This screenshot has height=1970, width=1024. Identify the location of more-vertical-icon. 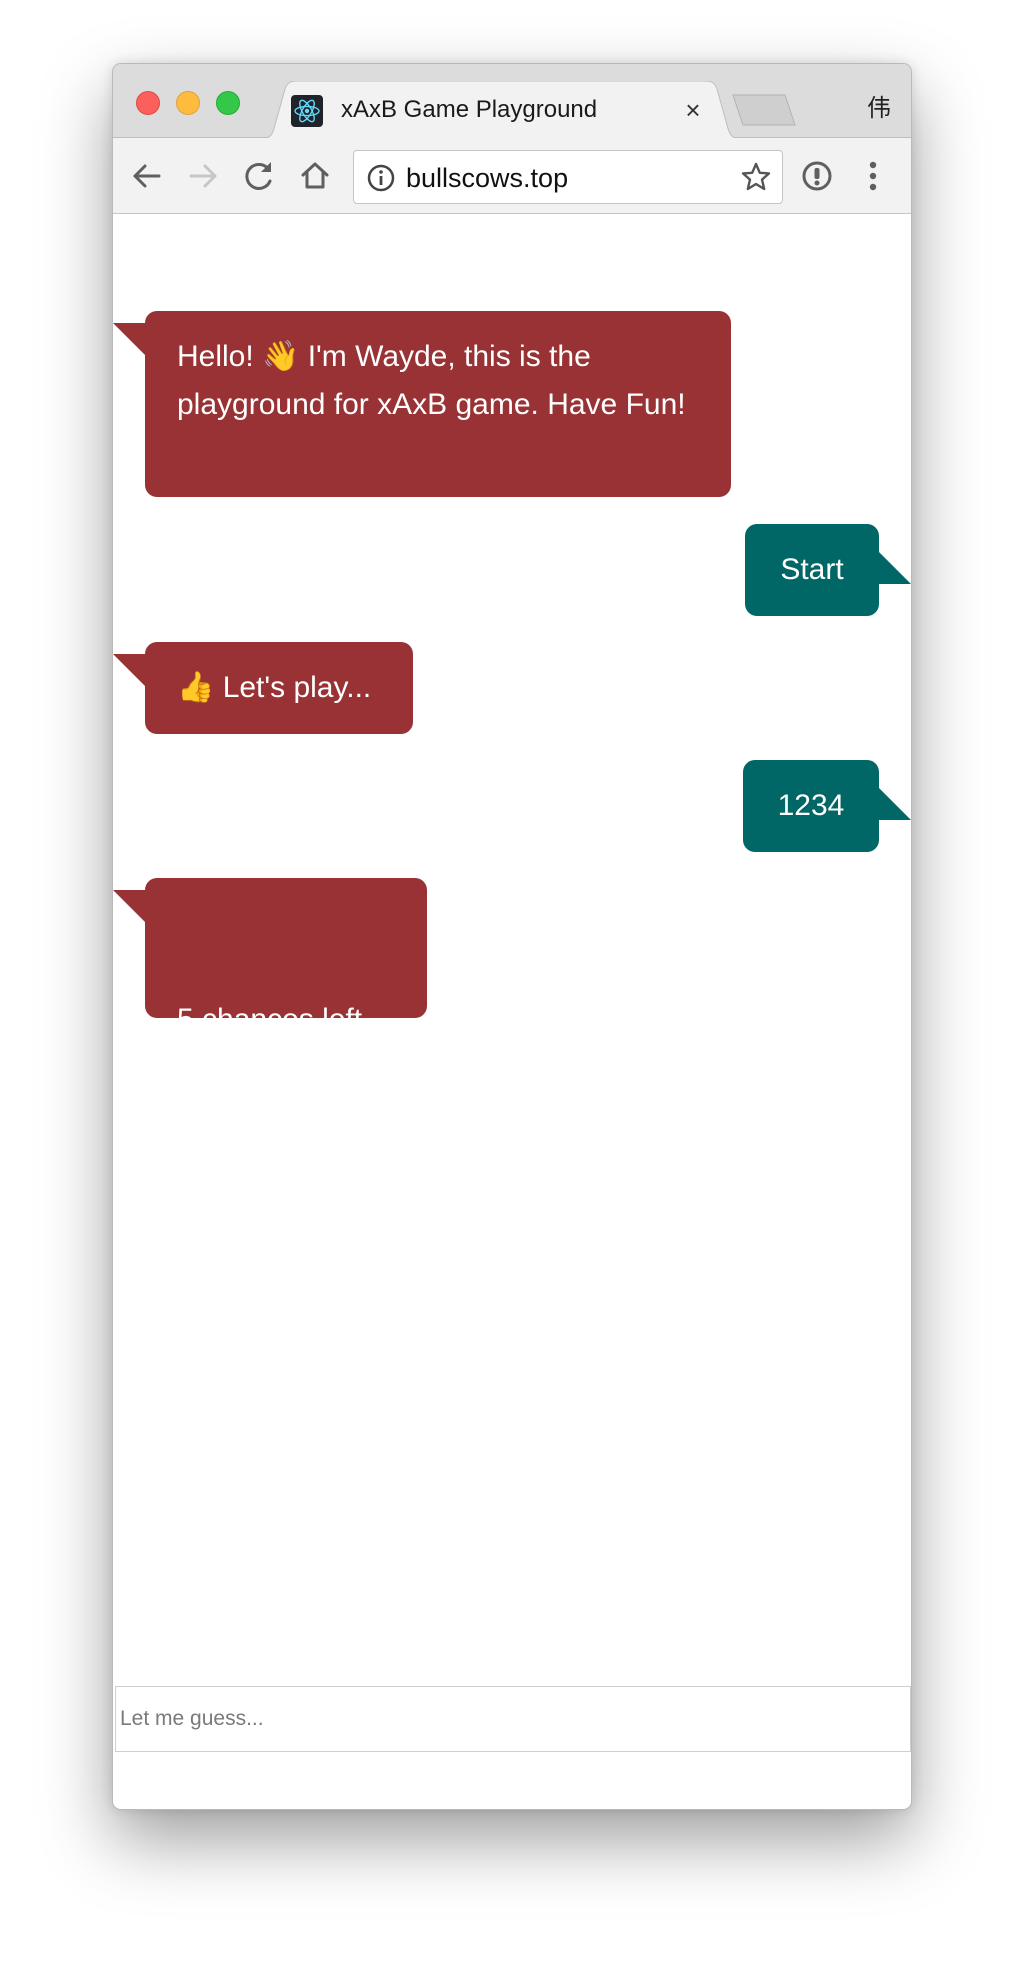
(873, 176).